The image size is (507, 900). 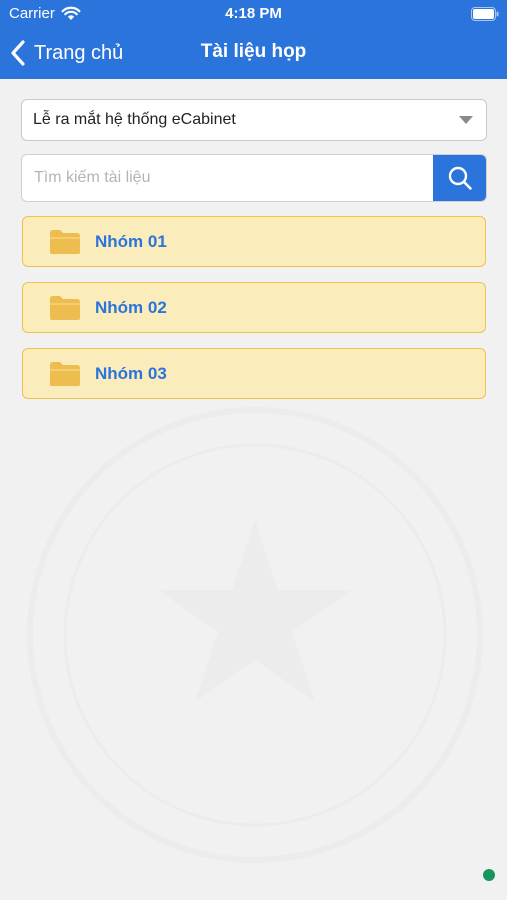 I want to click on battery-icon, so click(x=485, y=14).